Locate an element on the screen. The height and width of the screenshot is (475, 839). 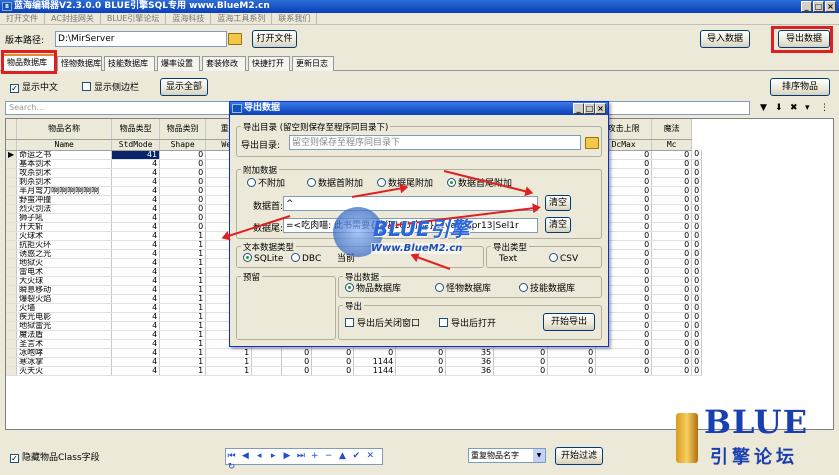
item-name-cell: 灭天火 is located at coordinates (64, 371).